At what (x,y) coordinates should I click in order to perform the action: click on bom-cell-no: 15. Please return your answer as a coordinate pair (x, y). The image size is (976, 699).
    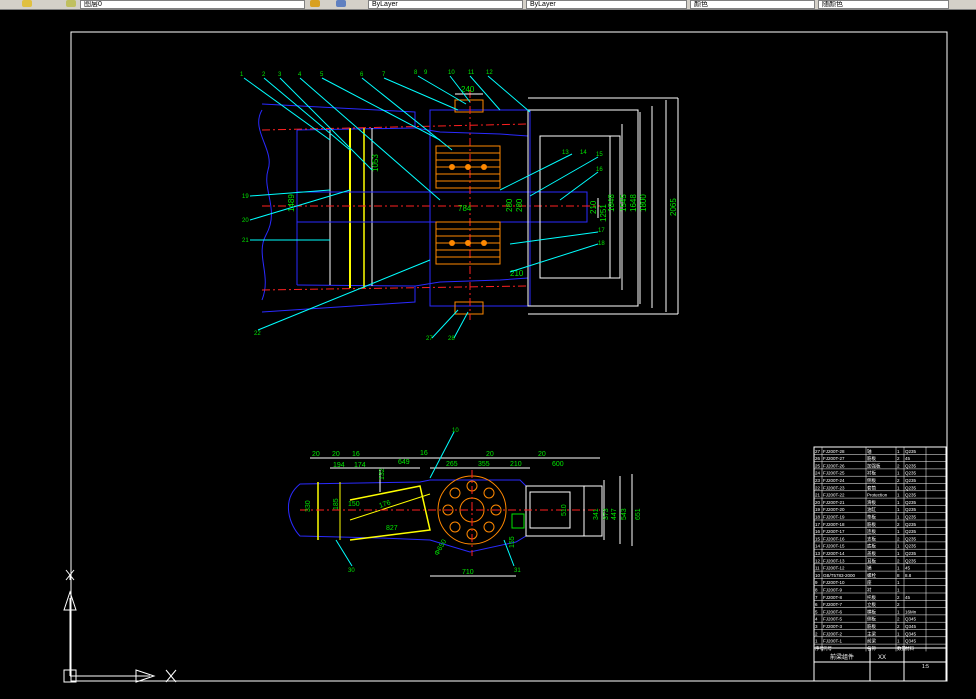
    Looking at the image, I should click on (818, 538).